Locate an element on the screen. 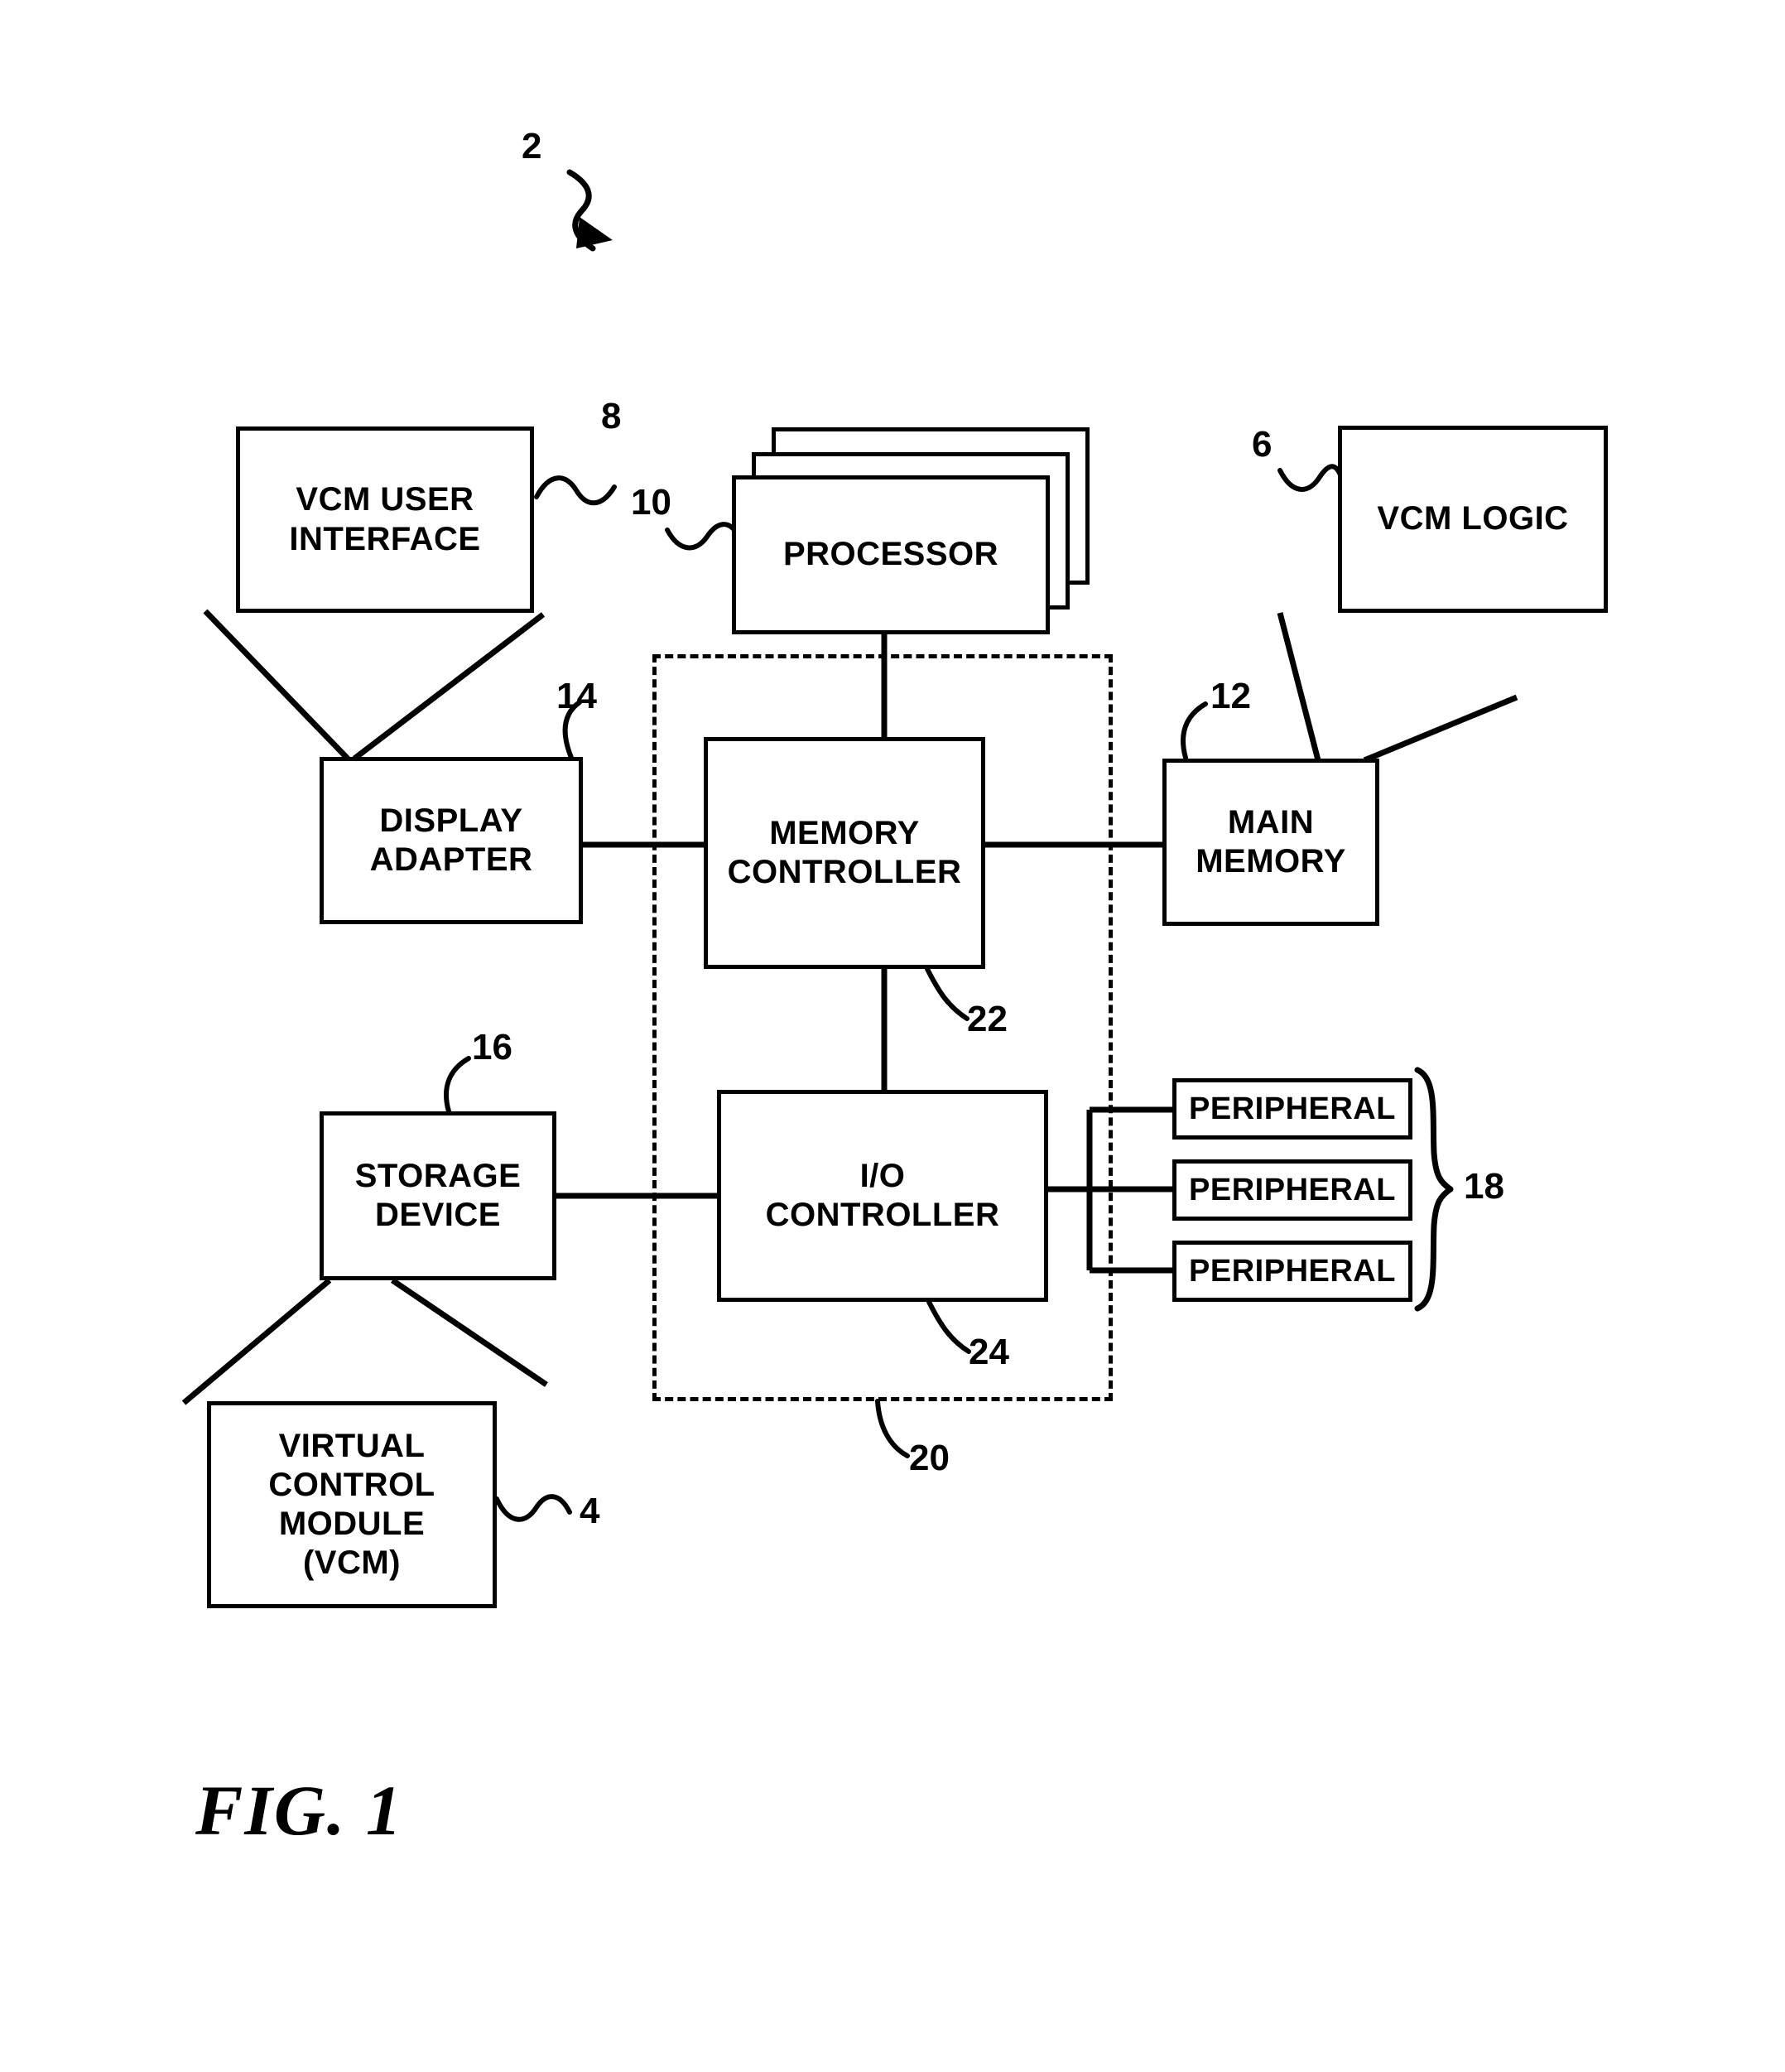 The image size is (1785, 2072). ref-number-10: 10 is located at coordinates (651, 503).